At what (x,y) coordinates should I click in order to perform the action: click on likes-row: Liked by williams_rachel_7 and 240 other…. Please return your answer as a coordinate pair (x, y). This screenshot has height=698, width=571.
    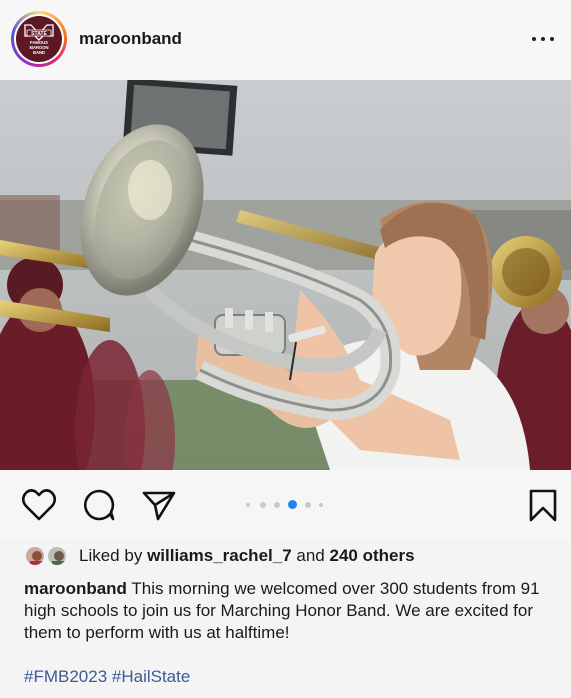
    Looking at the image, I should click on (294, 557).